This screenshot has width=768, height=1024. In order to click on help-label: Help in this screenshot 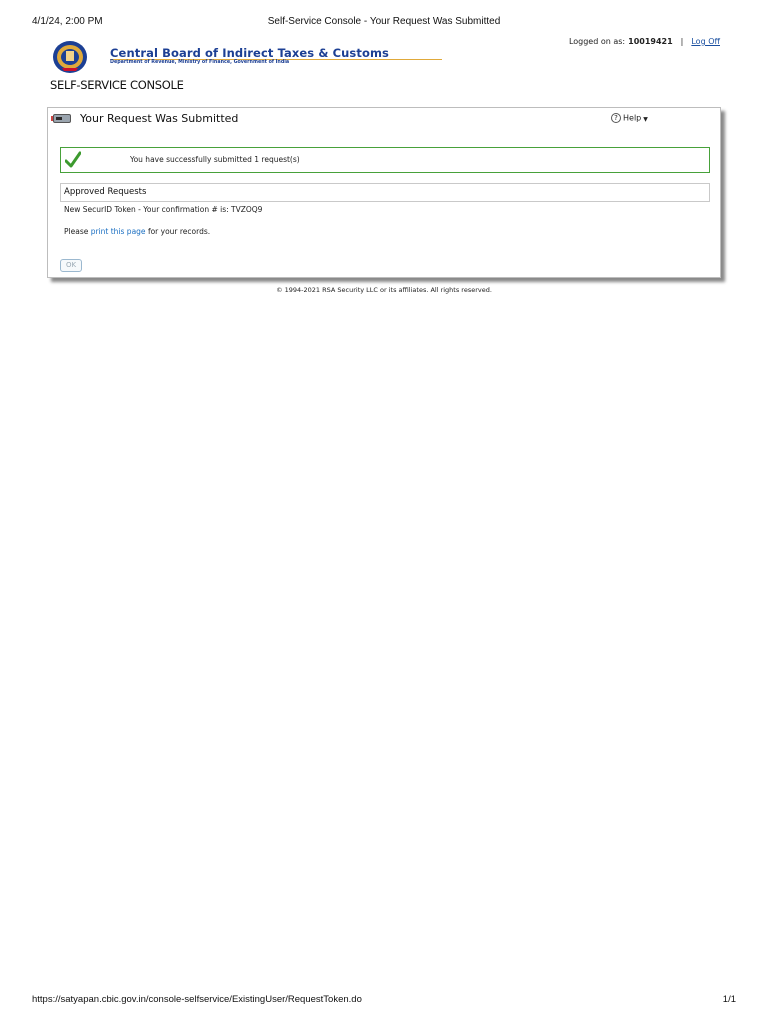, I will do `click(632, 118)`.